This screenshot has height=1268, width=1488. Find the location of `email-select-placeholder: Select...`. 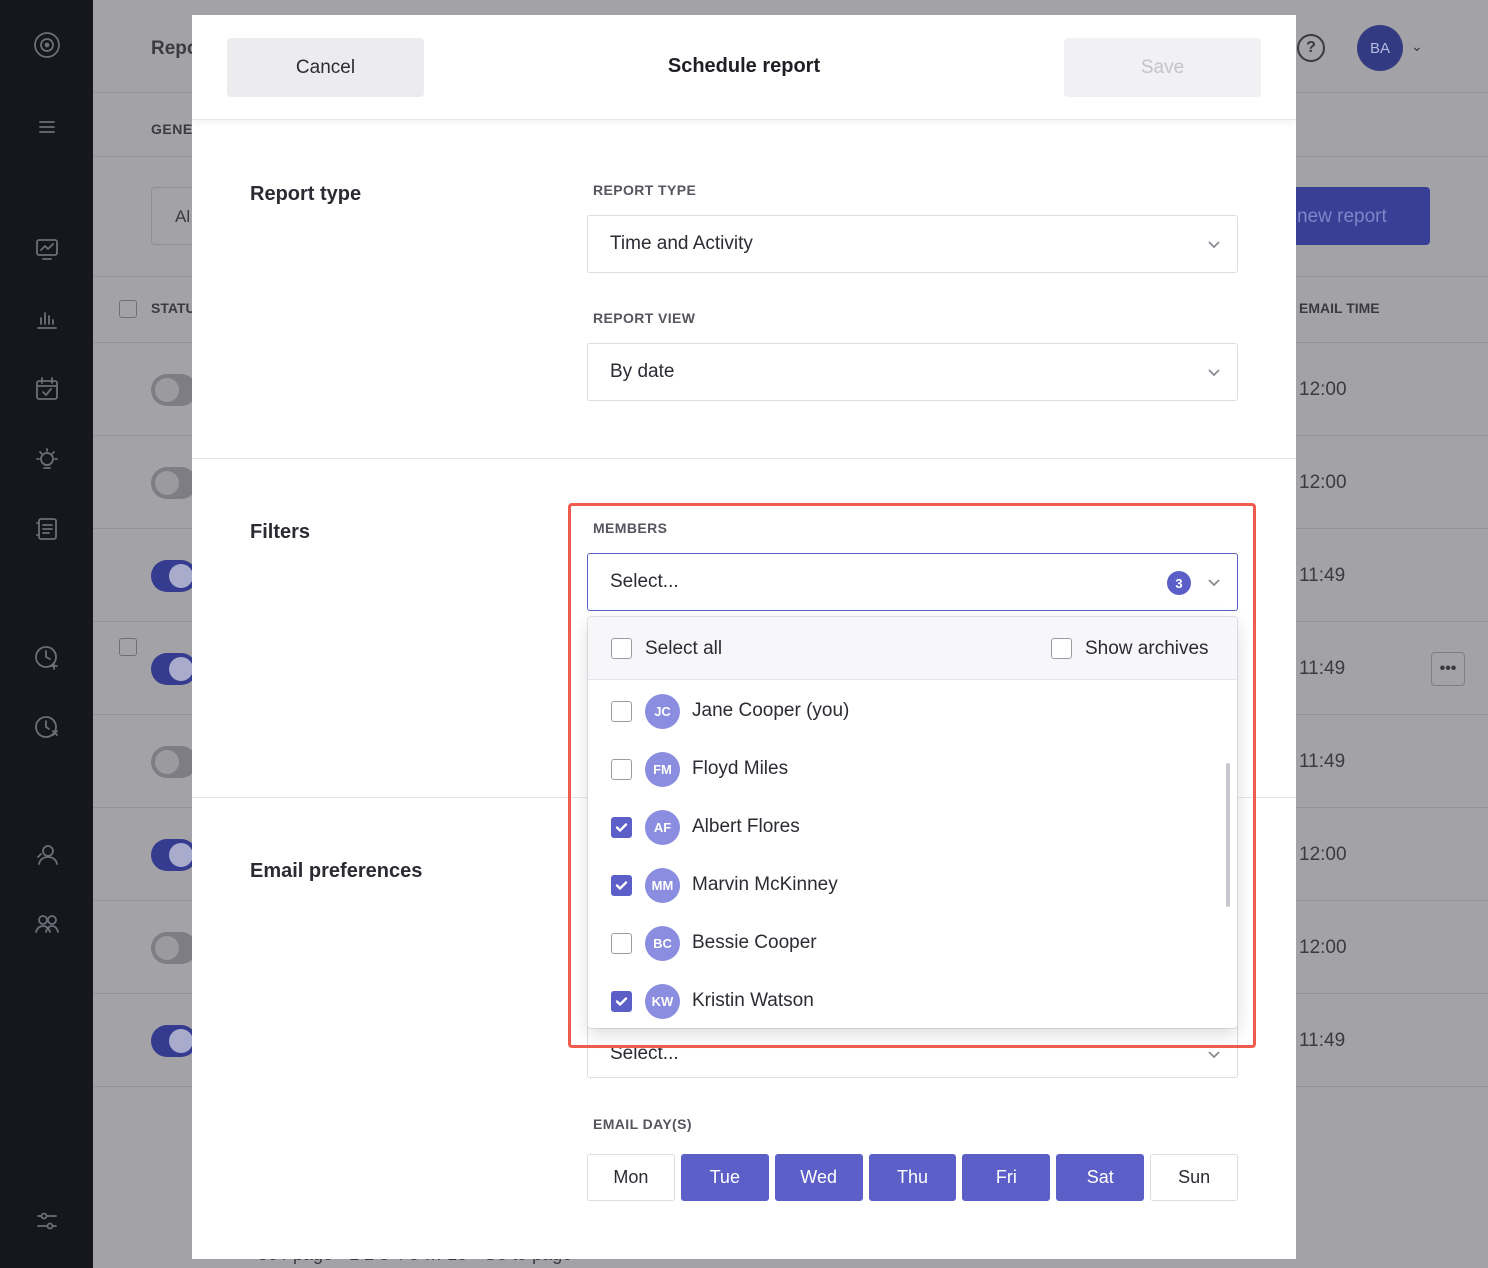

email-select-placeholder: Select... is located at coordinates (644, 1053).